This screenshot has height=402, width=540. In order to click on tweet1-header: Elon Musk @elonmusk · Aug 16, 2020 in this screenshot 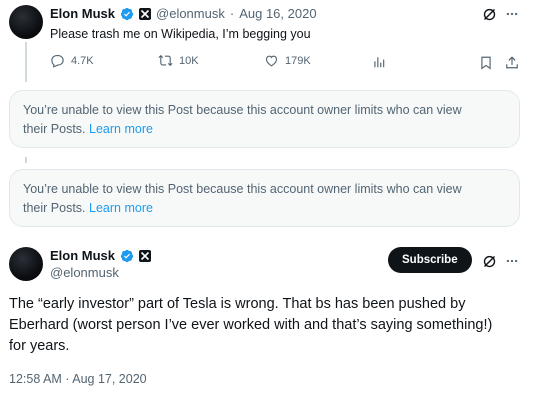, I will do `click(183, 13)`.